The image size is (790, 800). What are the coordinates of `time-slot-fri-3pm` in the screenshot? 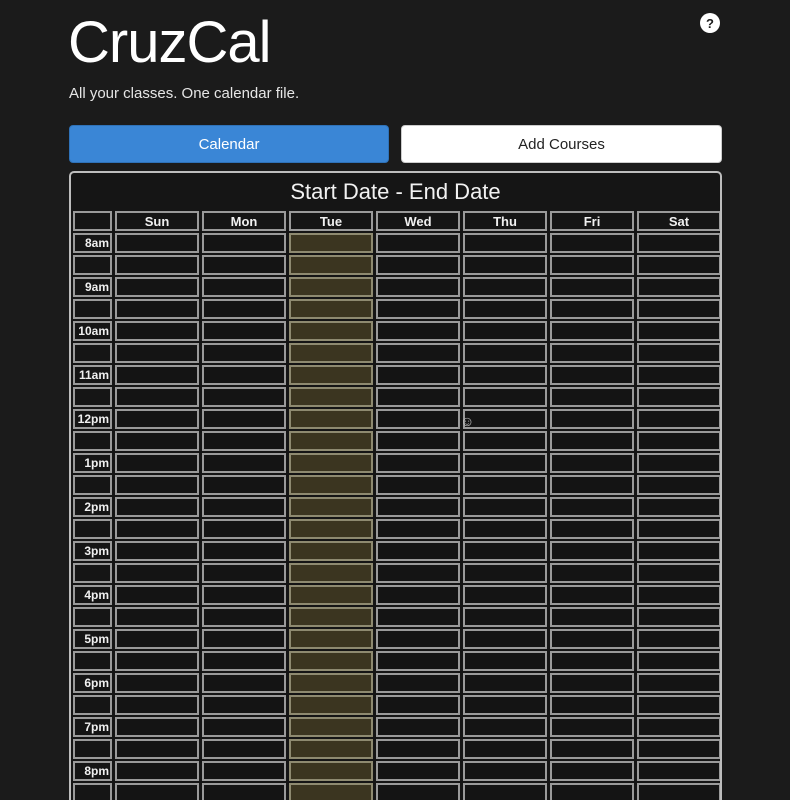 It's located at (592, 551).